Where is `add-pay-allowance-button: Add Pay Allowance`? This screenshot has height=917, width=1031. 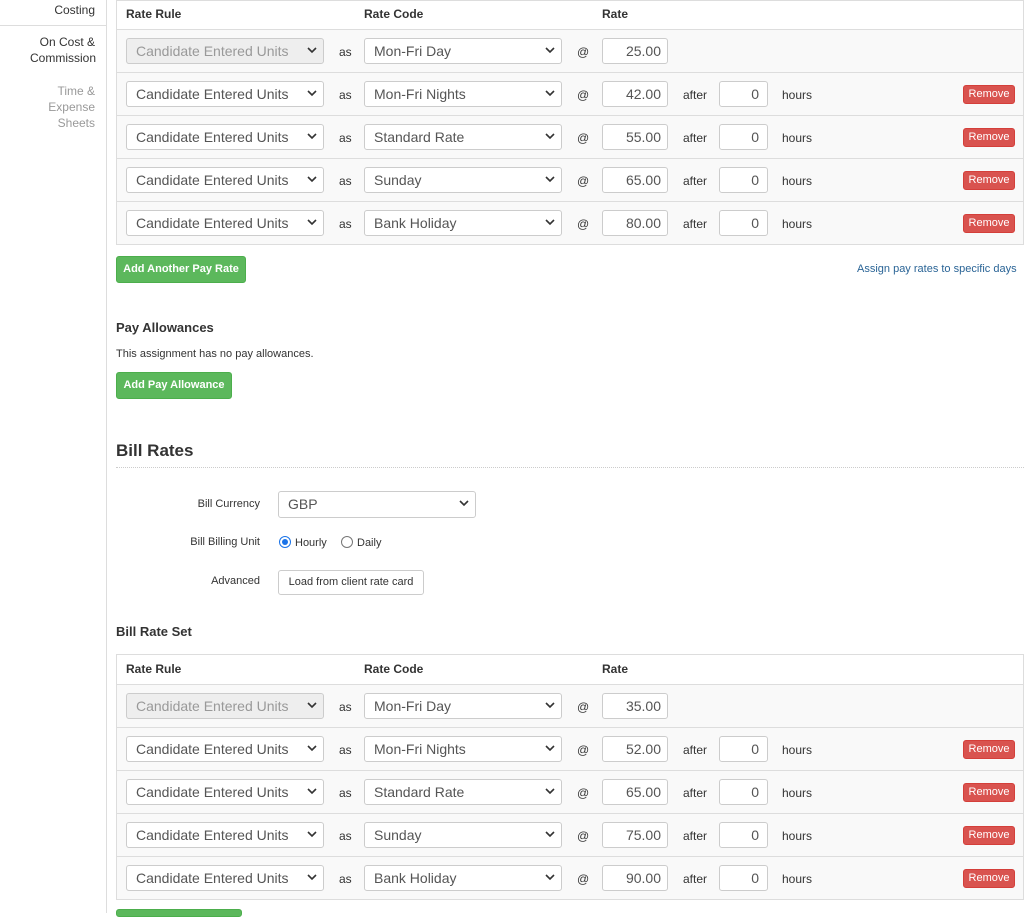 add-pay-allowance-button: Add Pay Allowance is located at coordinates (174, 385).